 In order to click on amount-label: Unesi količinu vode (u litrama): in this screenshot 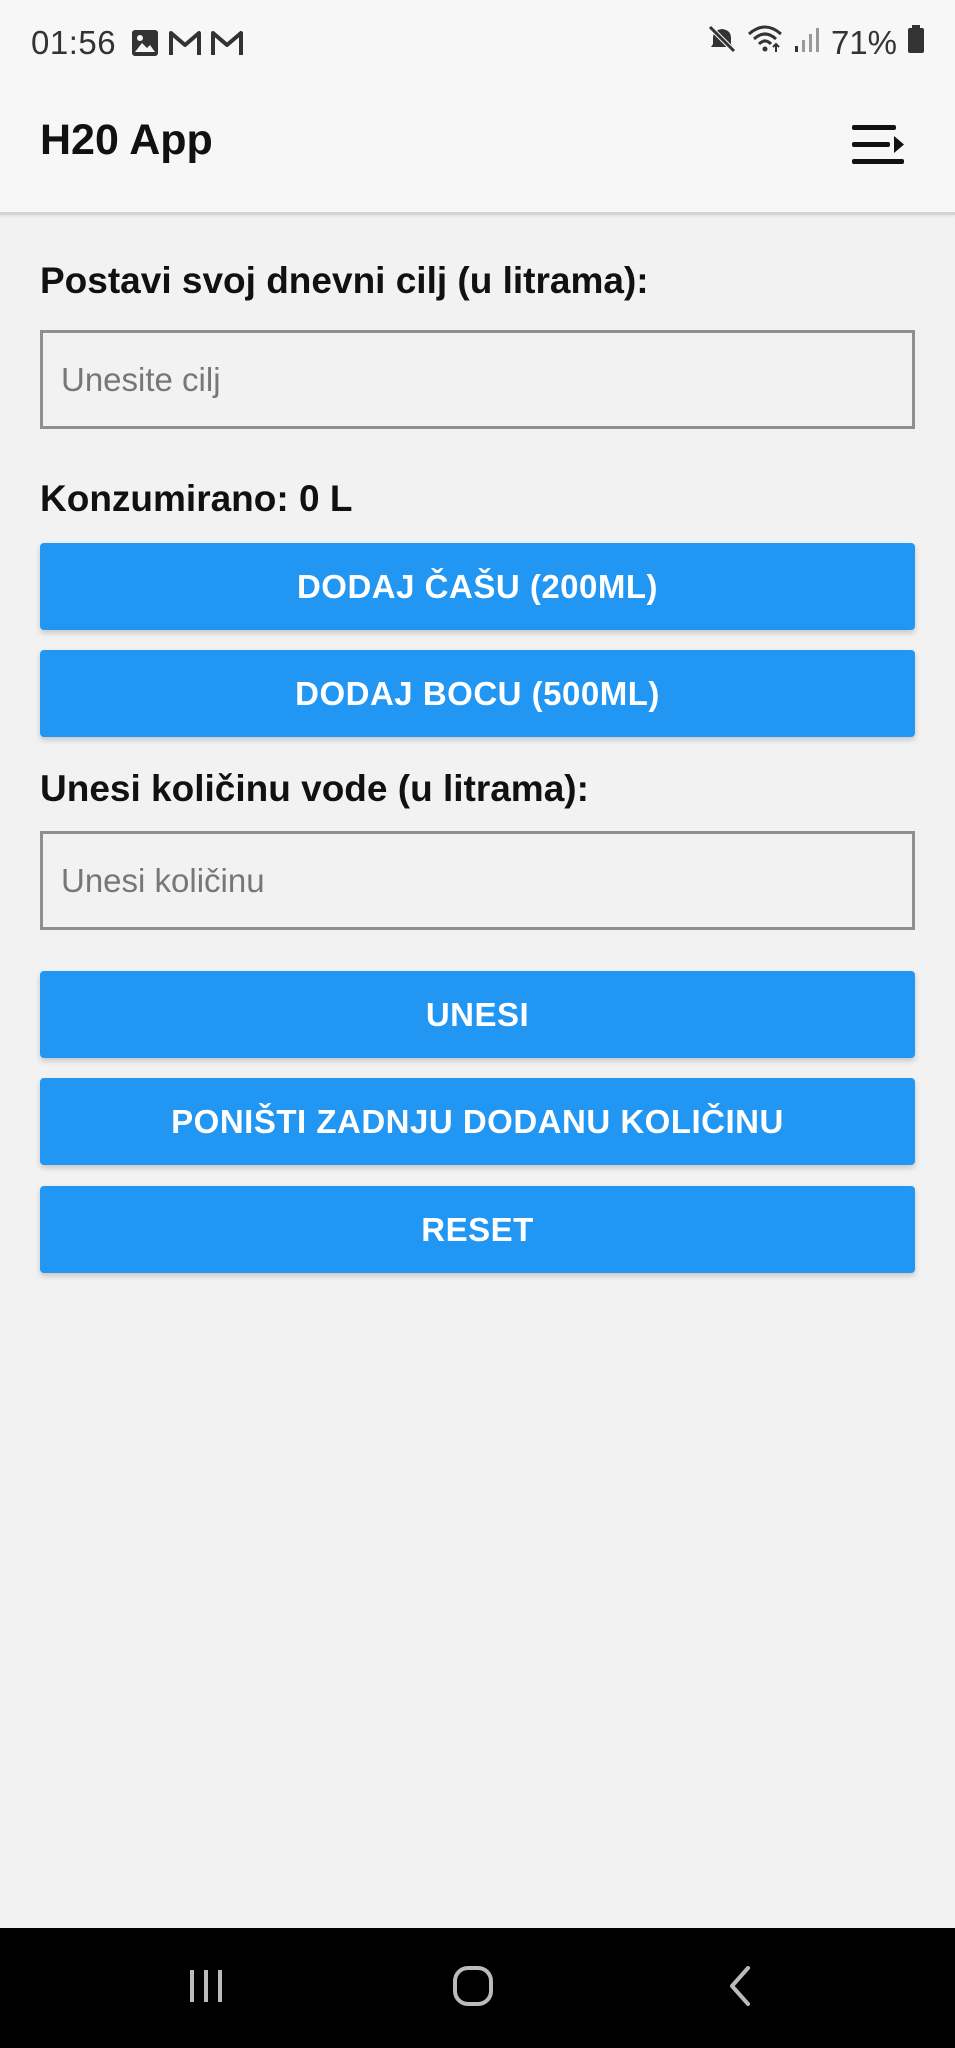, I will do `click(314, 788)`.